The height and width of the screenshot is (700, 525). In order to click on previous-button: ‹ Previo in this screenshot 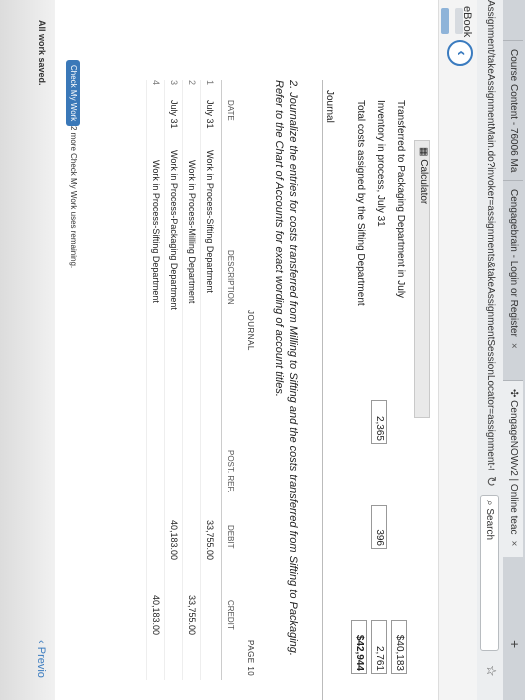, I will do `click(41, 659)`.